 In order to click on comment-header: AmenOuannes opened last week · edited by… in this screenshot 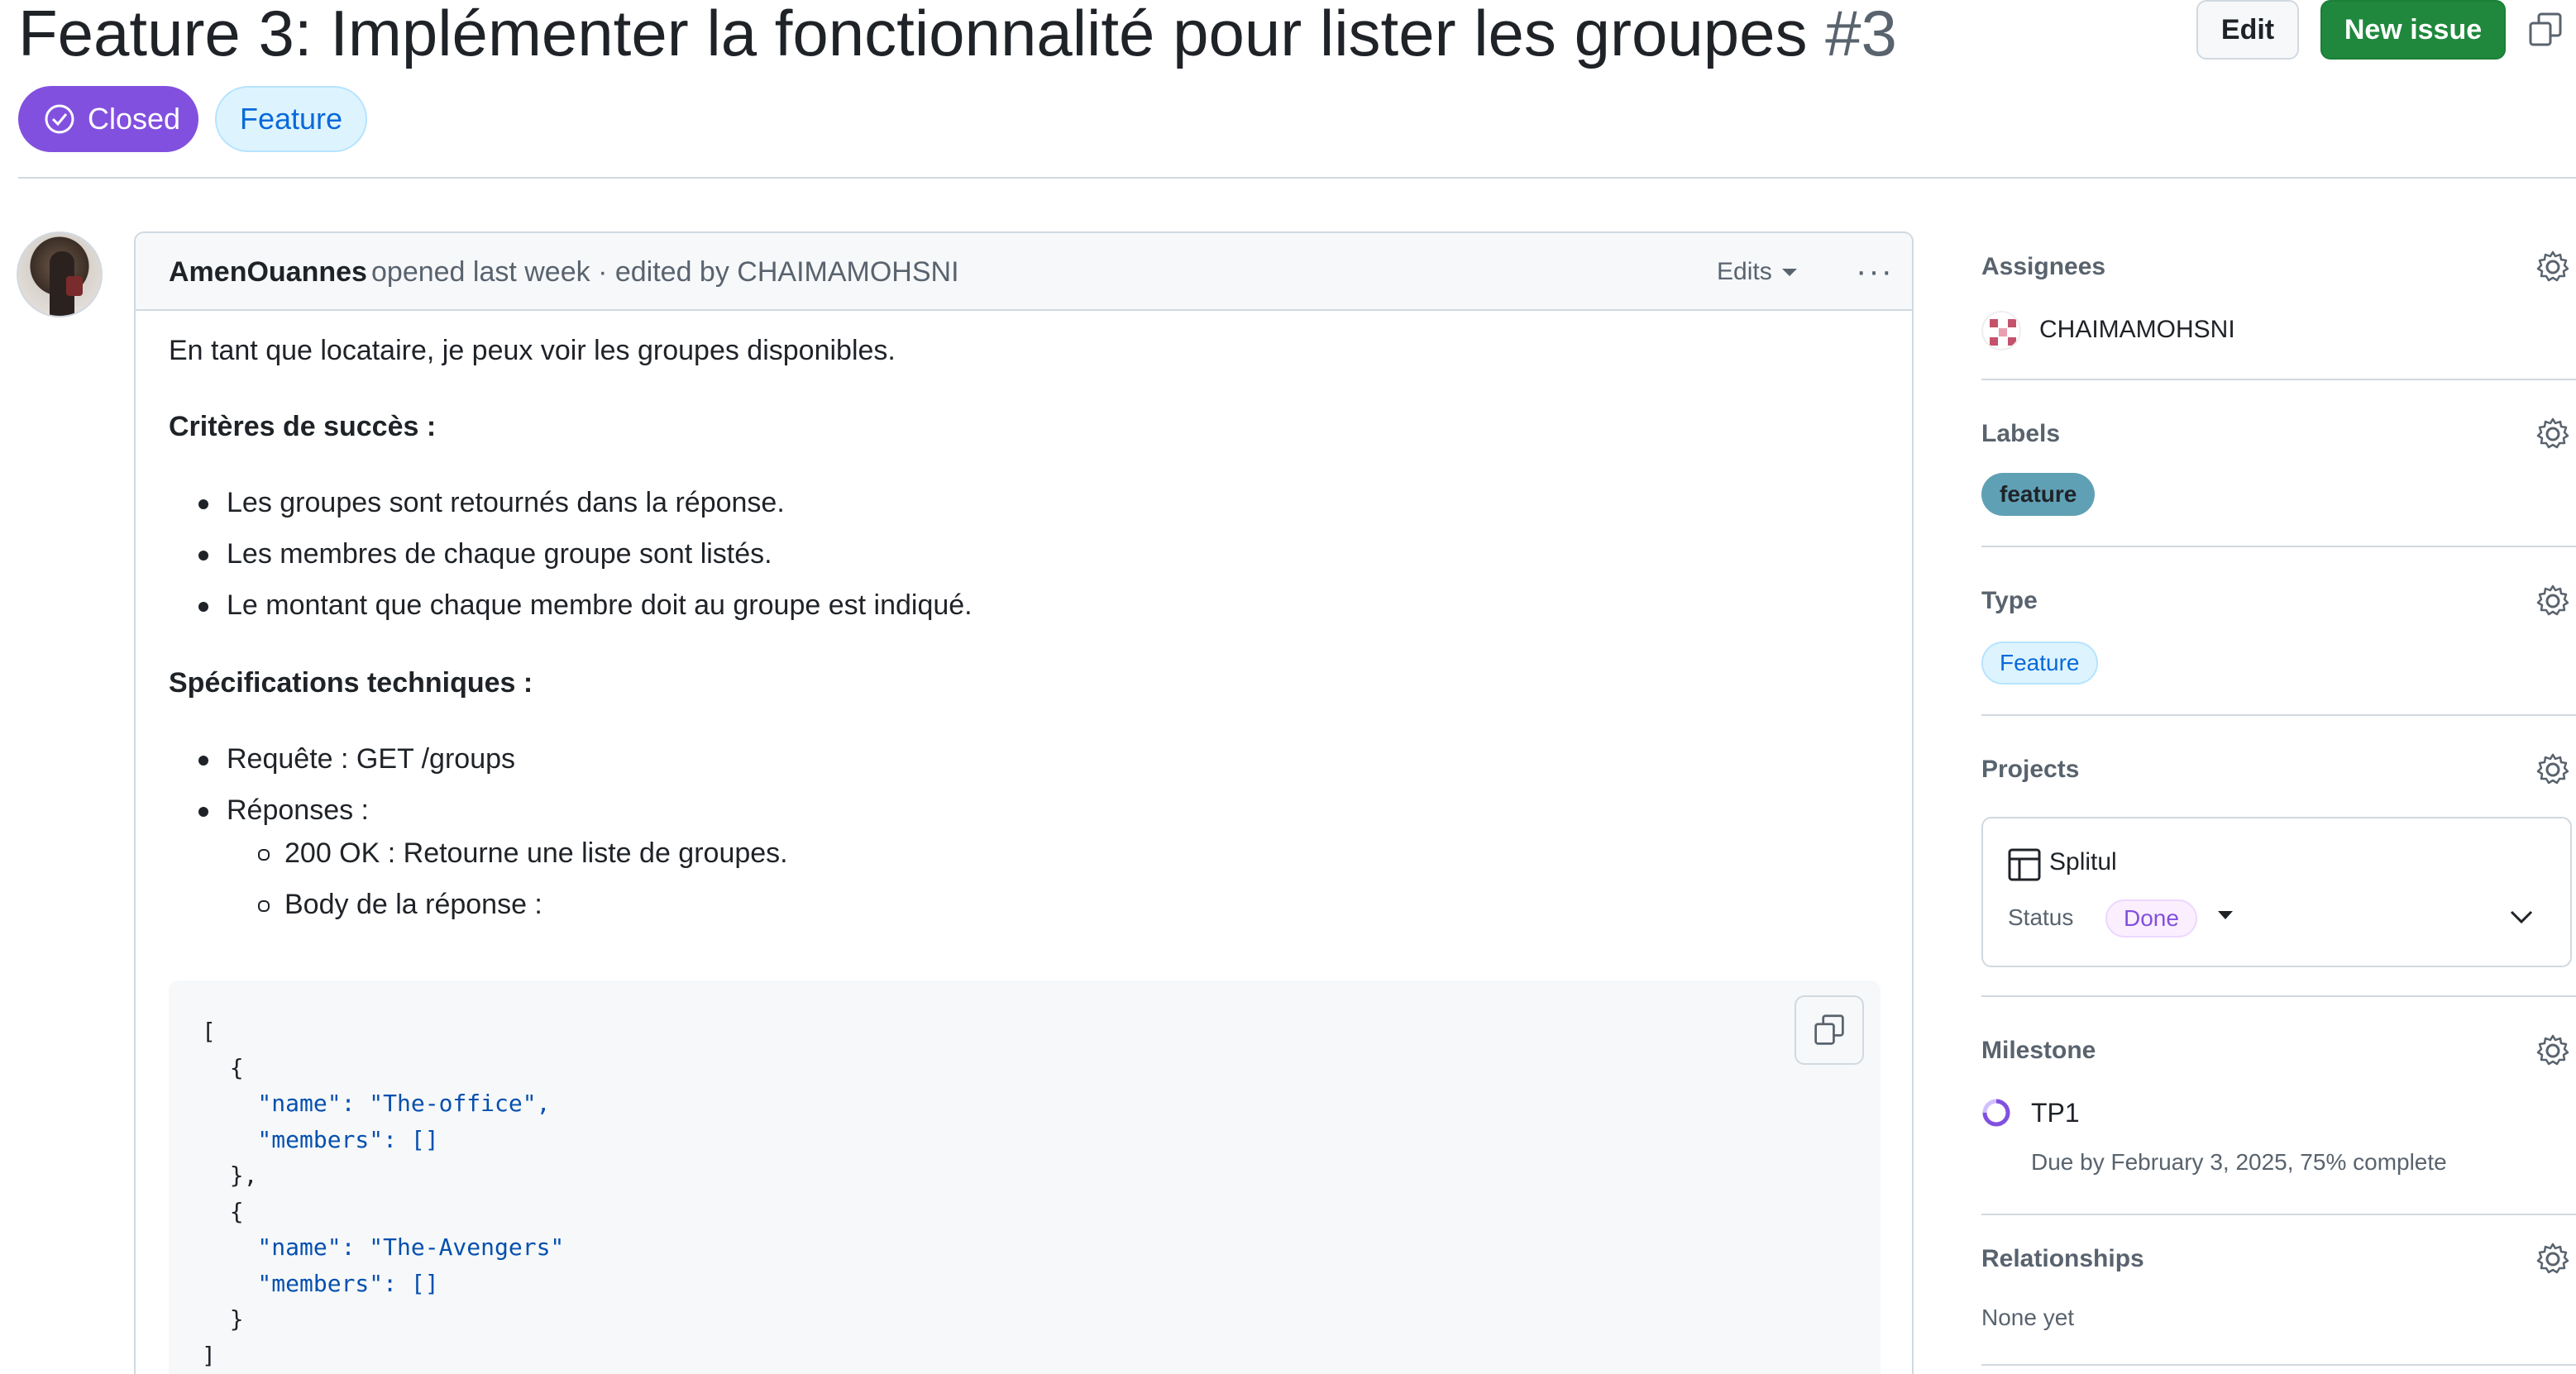, I will do `click(1024, 272)`.